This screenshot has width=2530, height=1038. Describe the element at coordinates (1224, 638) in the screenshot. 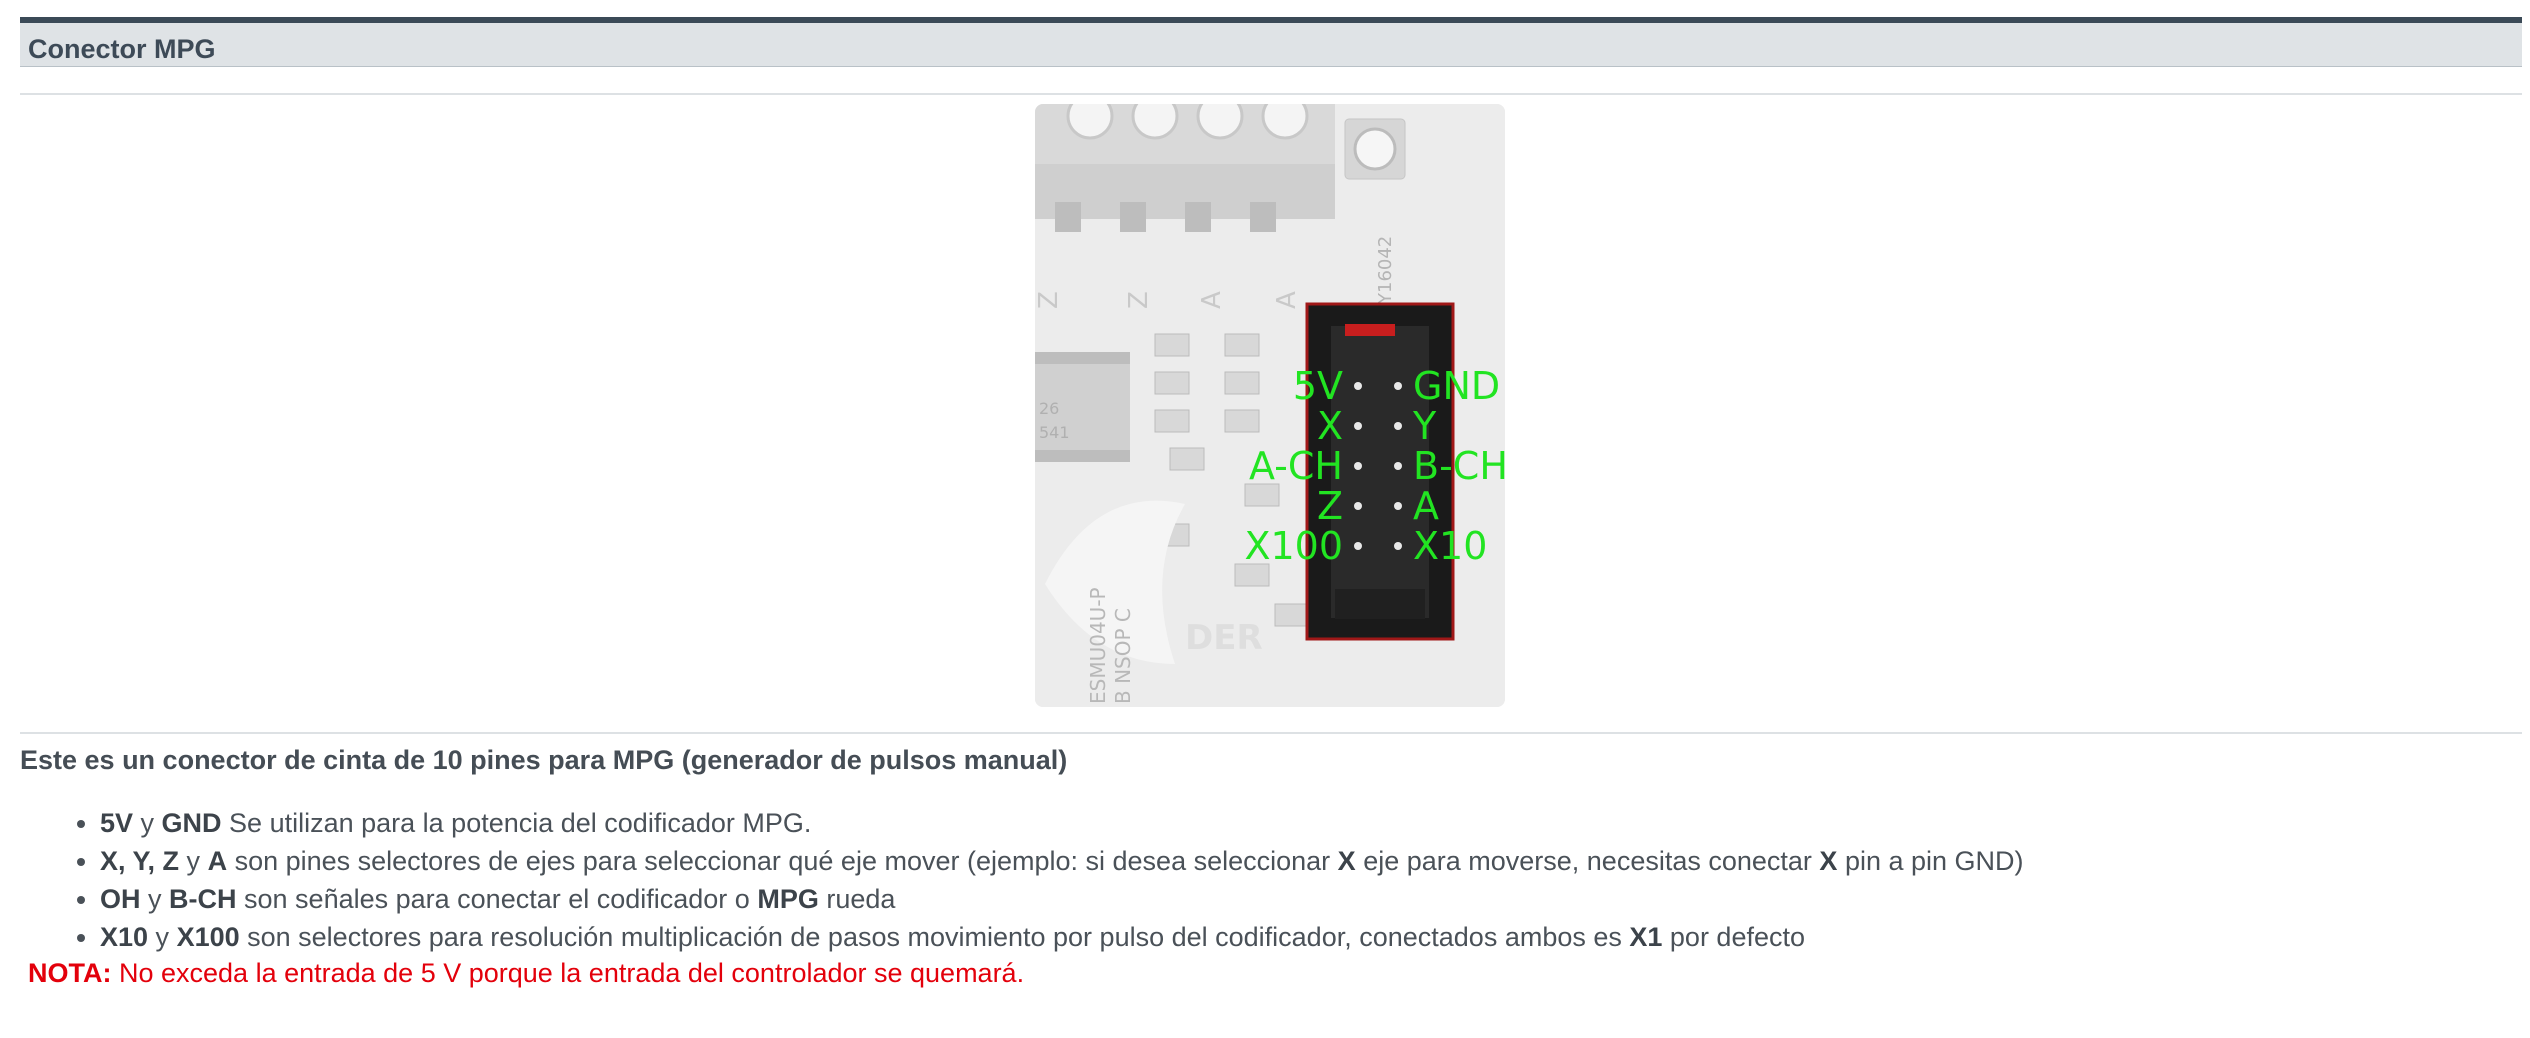

I see `silkscreen-text: DER` at that location.